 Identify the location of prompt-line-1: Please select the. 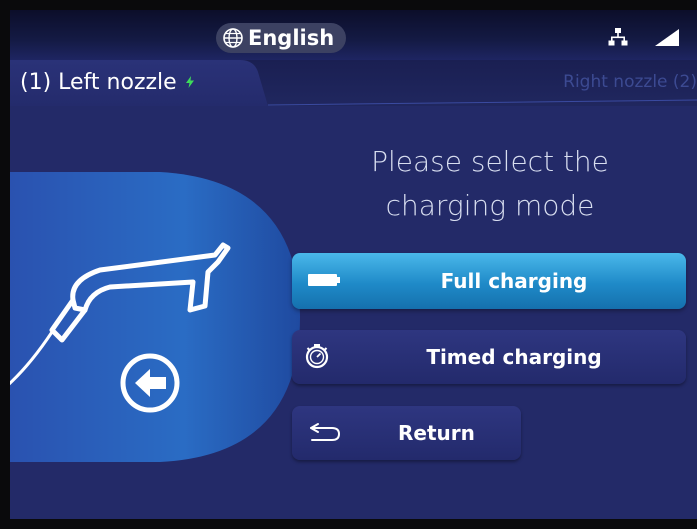
(490, 161).